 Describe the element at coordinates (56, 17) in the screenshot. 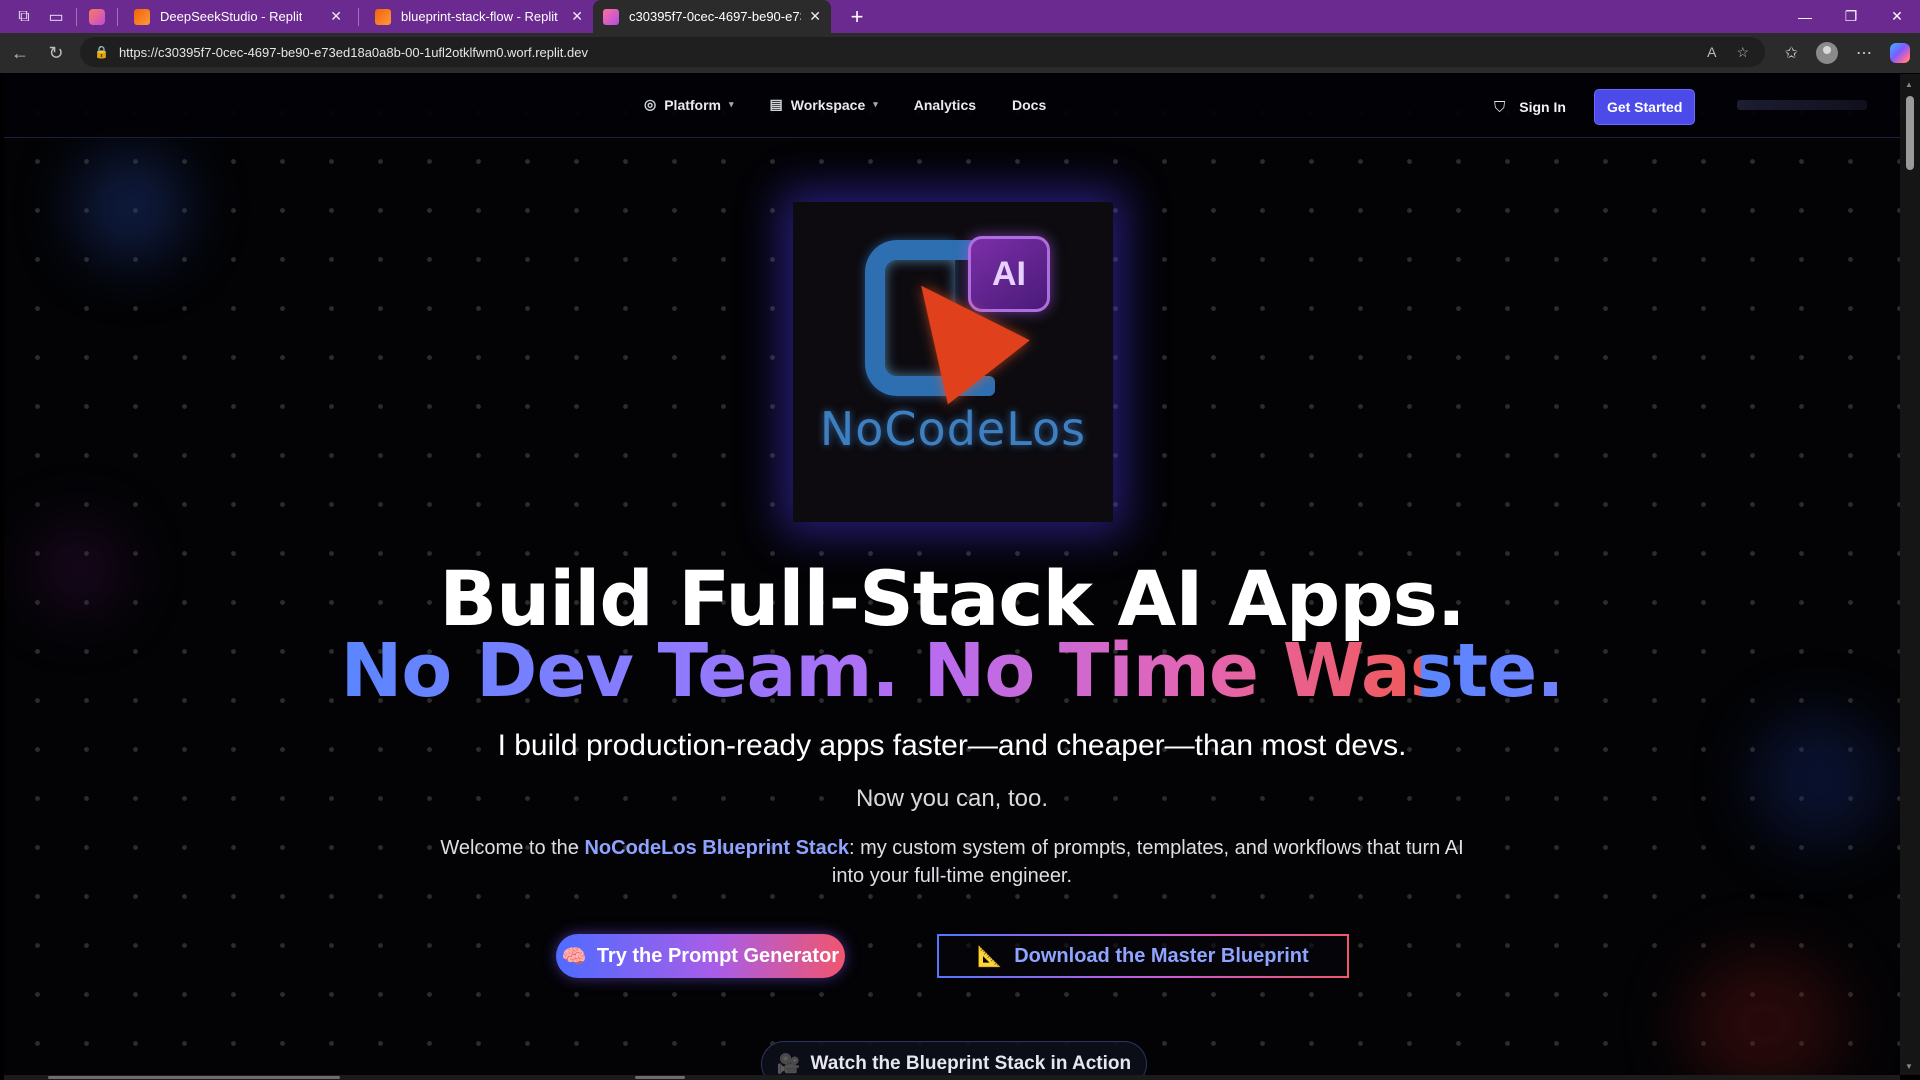

I see `tab-actions-icon: ▭` at that location.